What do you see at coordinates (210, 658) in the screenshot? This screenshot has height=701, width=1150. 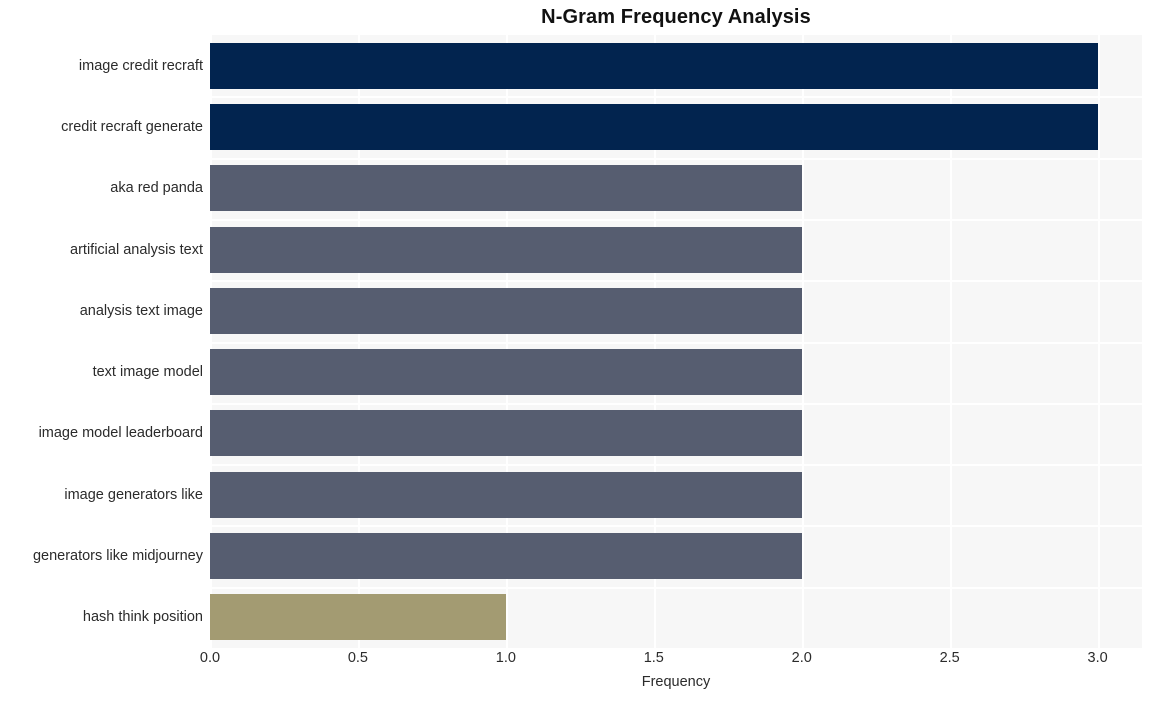 I see `x-axis-tick-label: 0.0` at bounding box center [210, 658].